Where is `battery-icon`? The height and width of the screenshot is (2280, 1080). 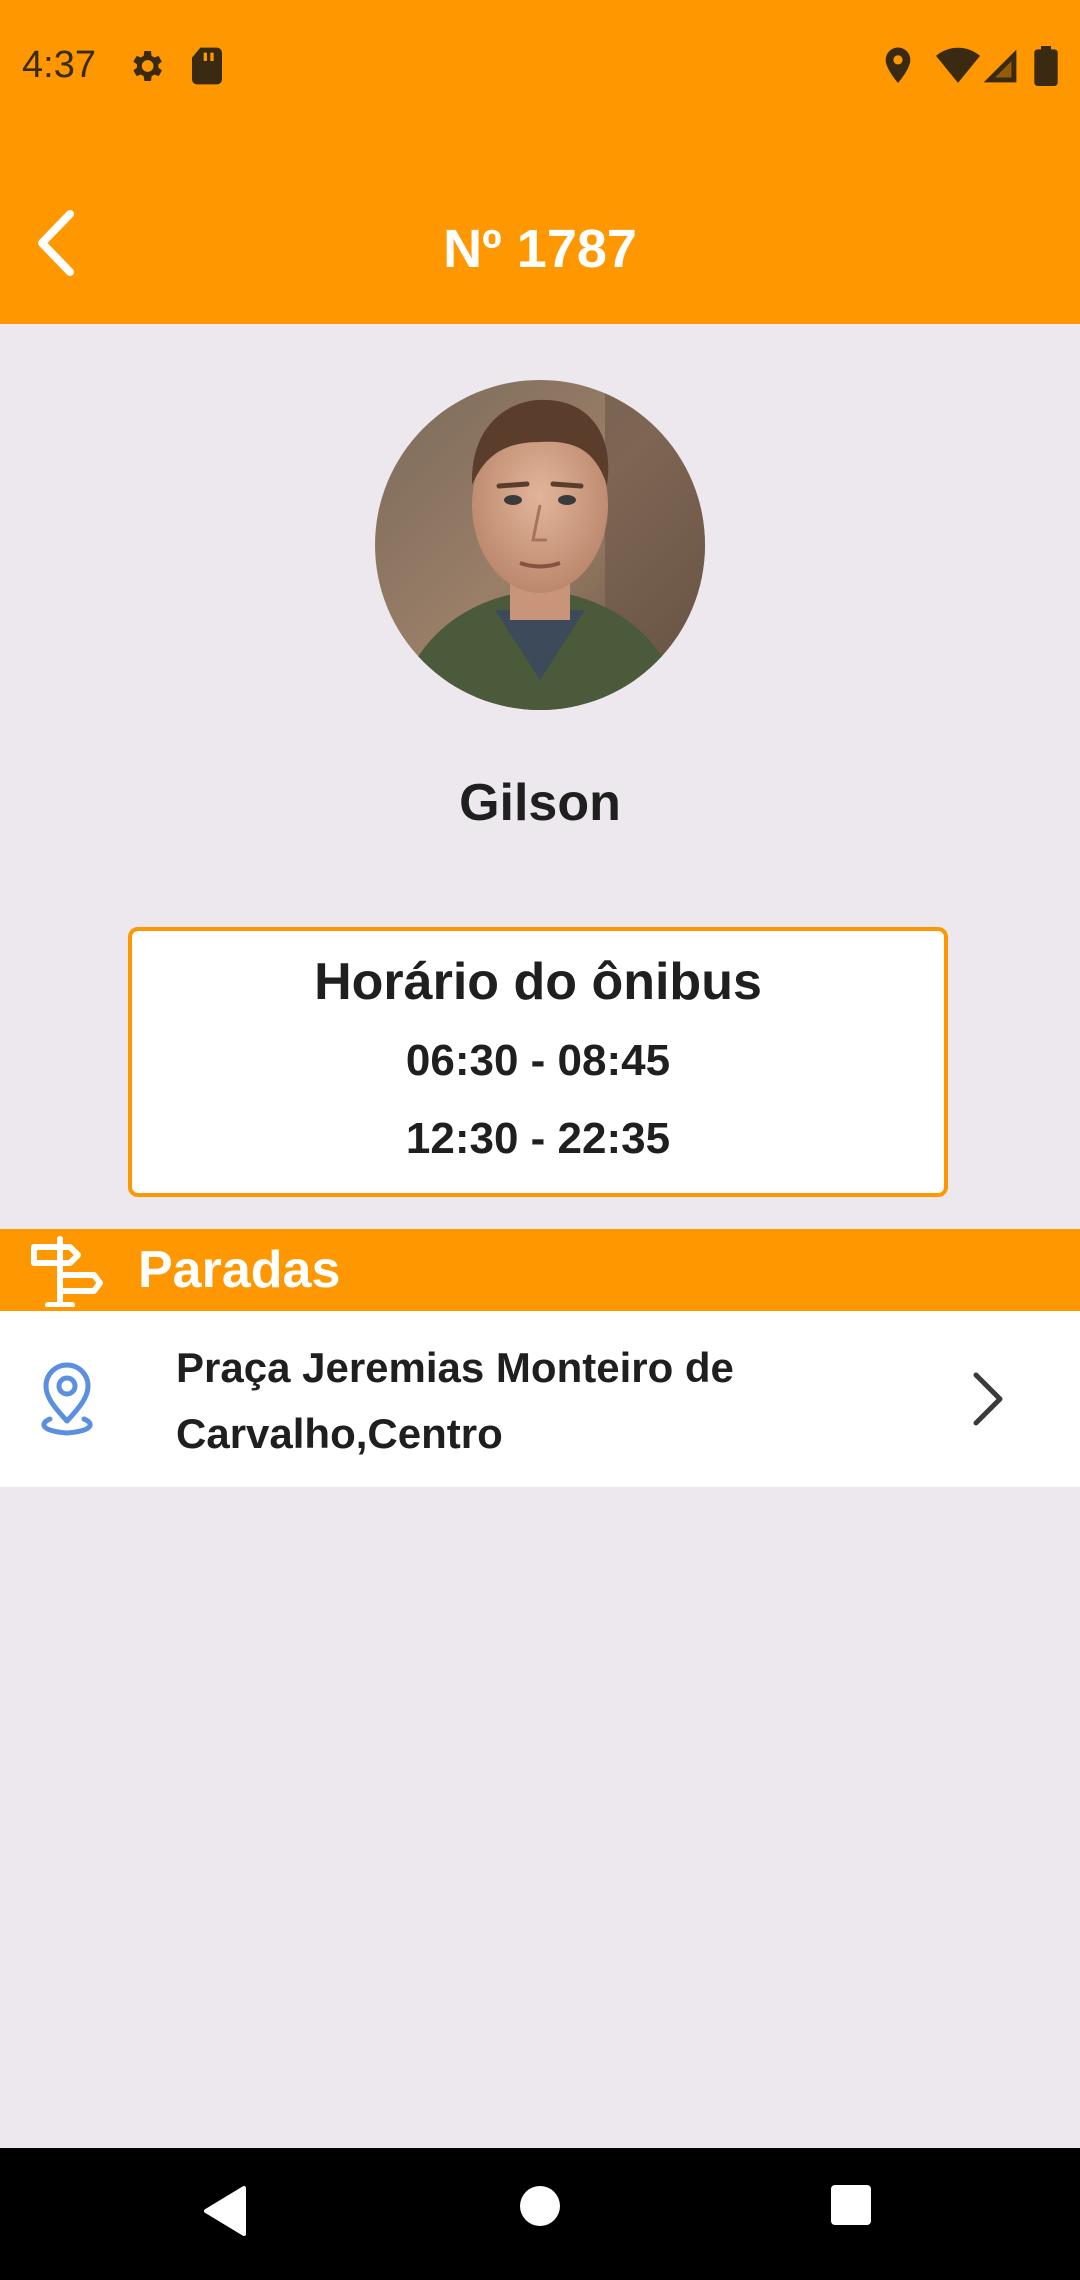
battery-icon is located at coordinates (1046, 68).